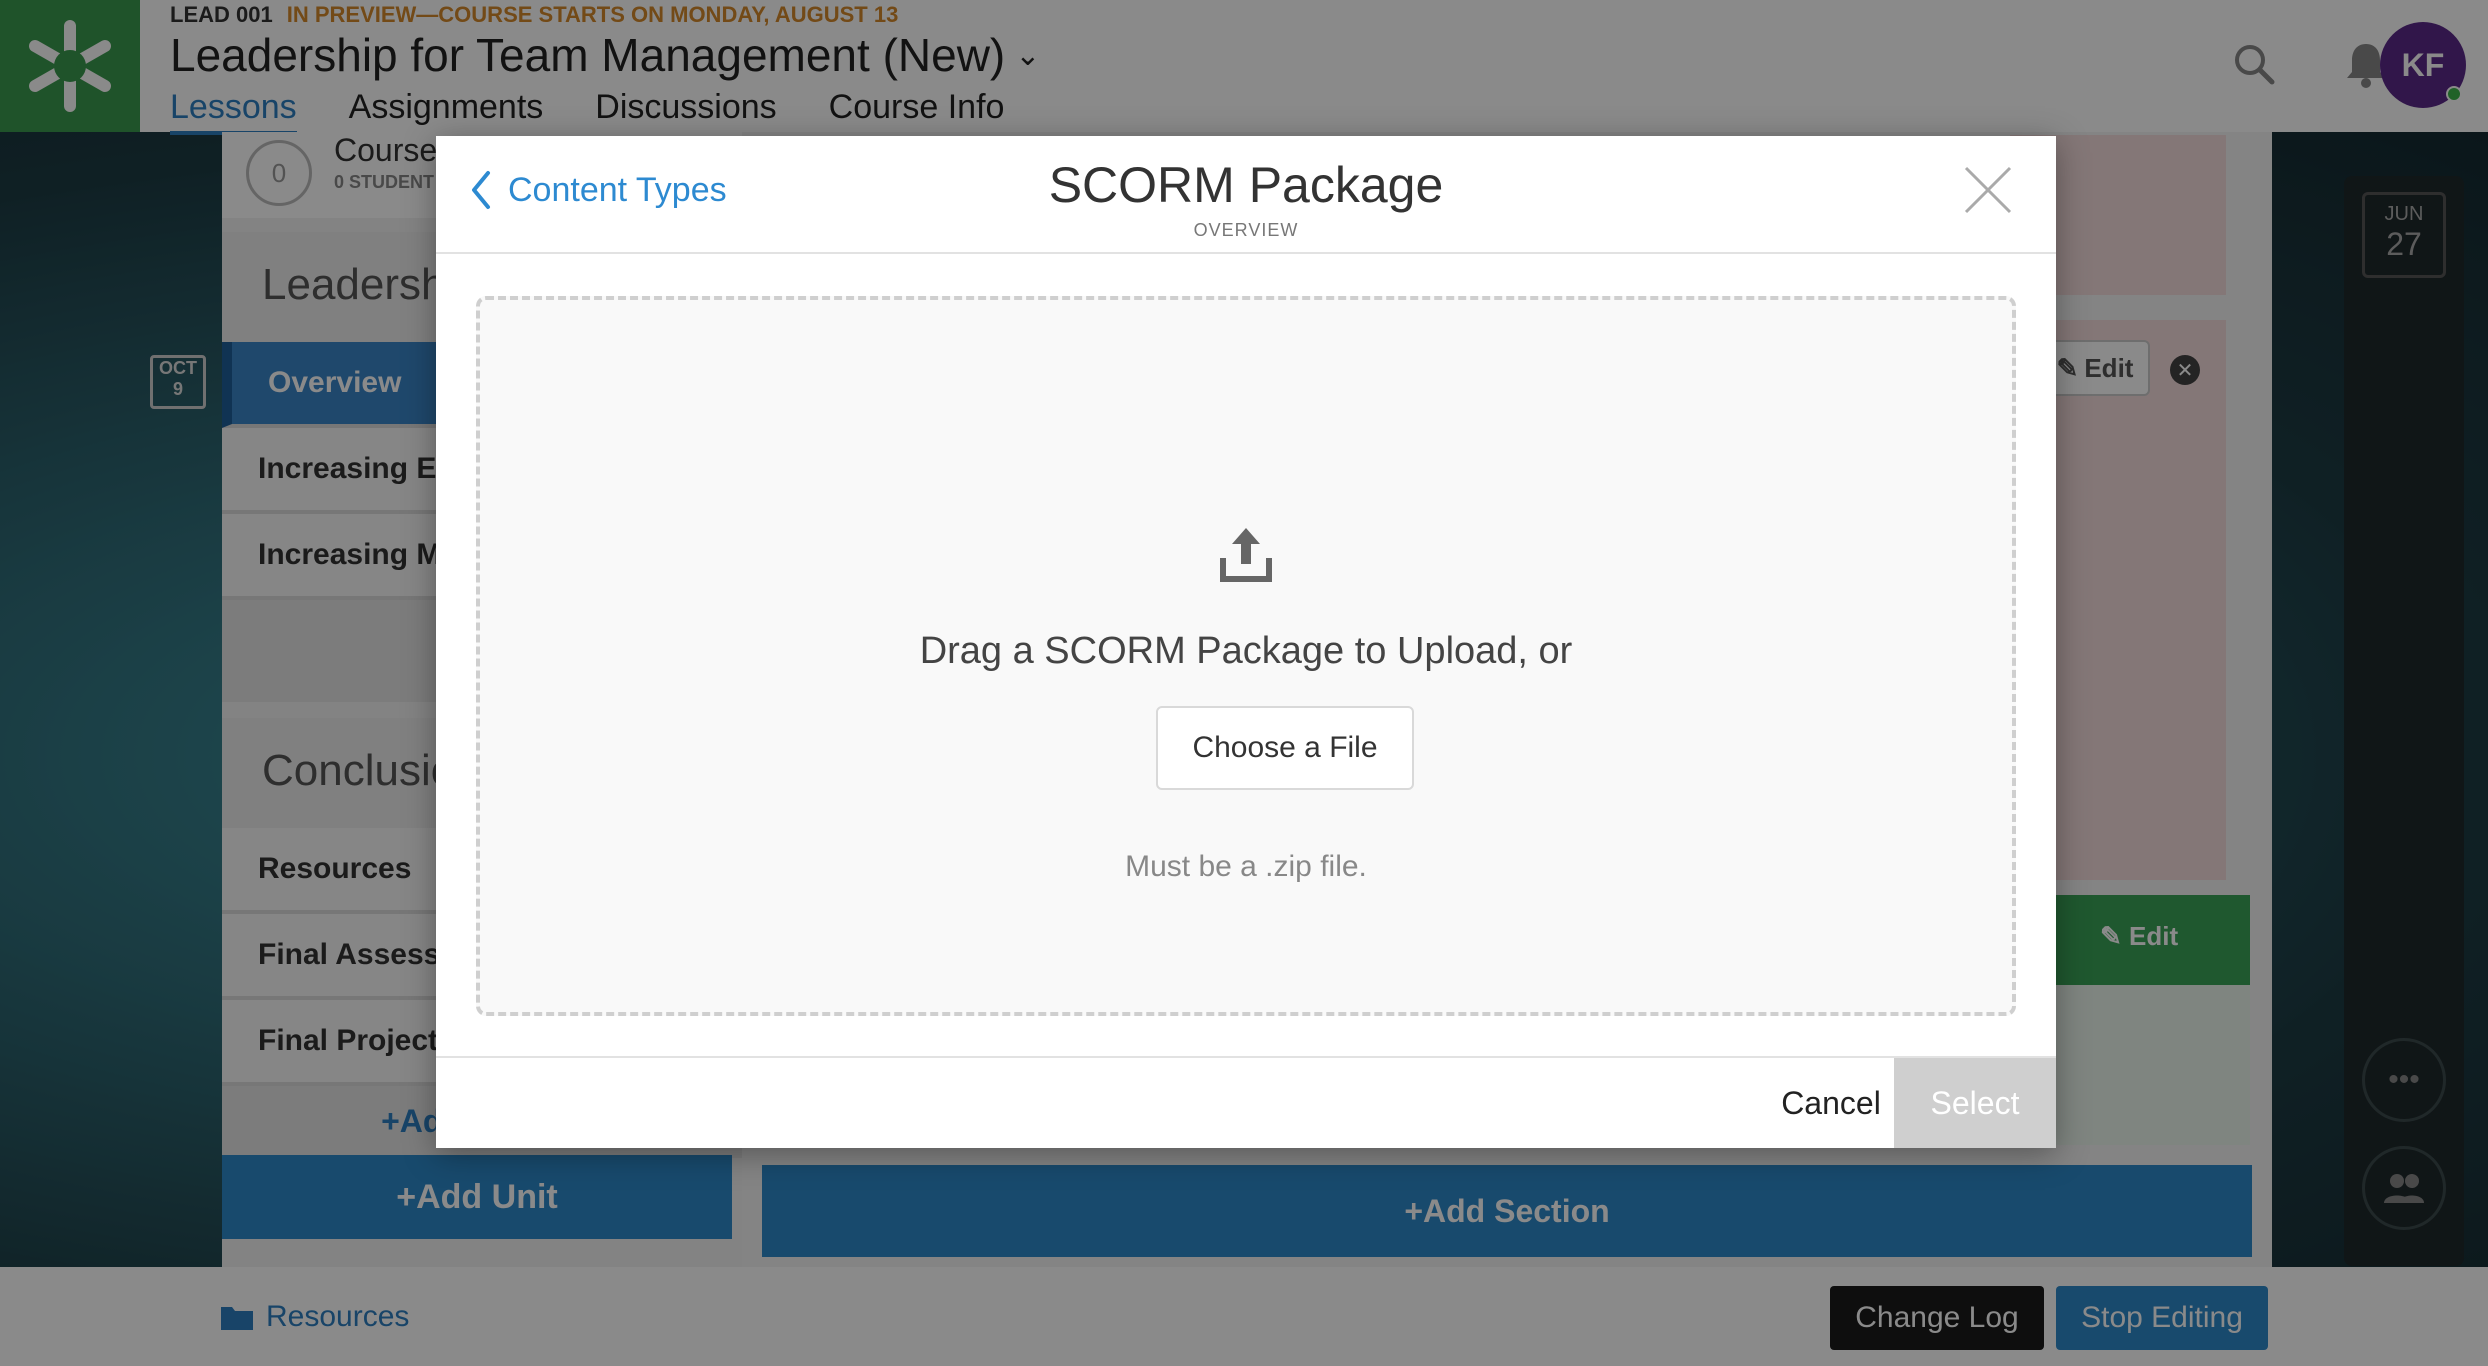 The image size is (2488, 1366). Describe the element at coordinates (1246, 651) in the screenshot. I see `drag-instructions: Drag a SCORM Package to Upload, or` at that location.